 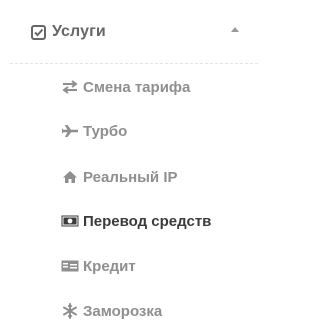 I want to click on plane-icon, so click(x=70, y=131).